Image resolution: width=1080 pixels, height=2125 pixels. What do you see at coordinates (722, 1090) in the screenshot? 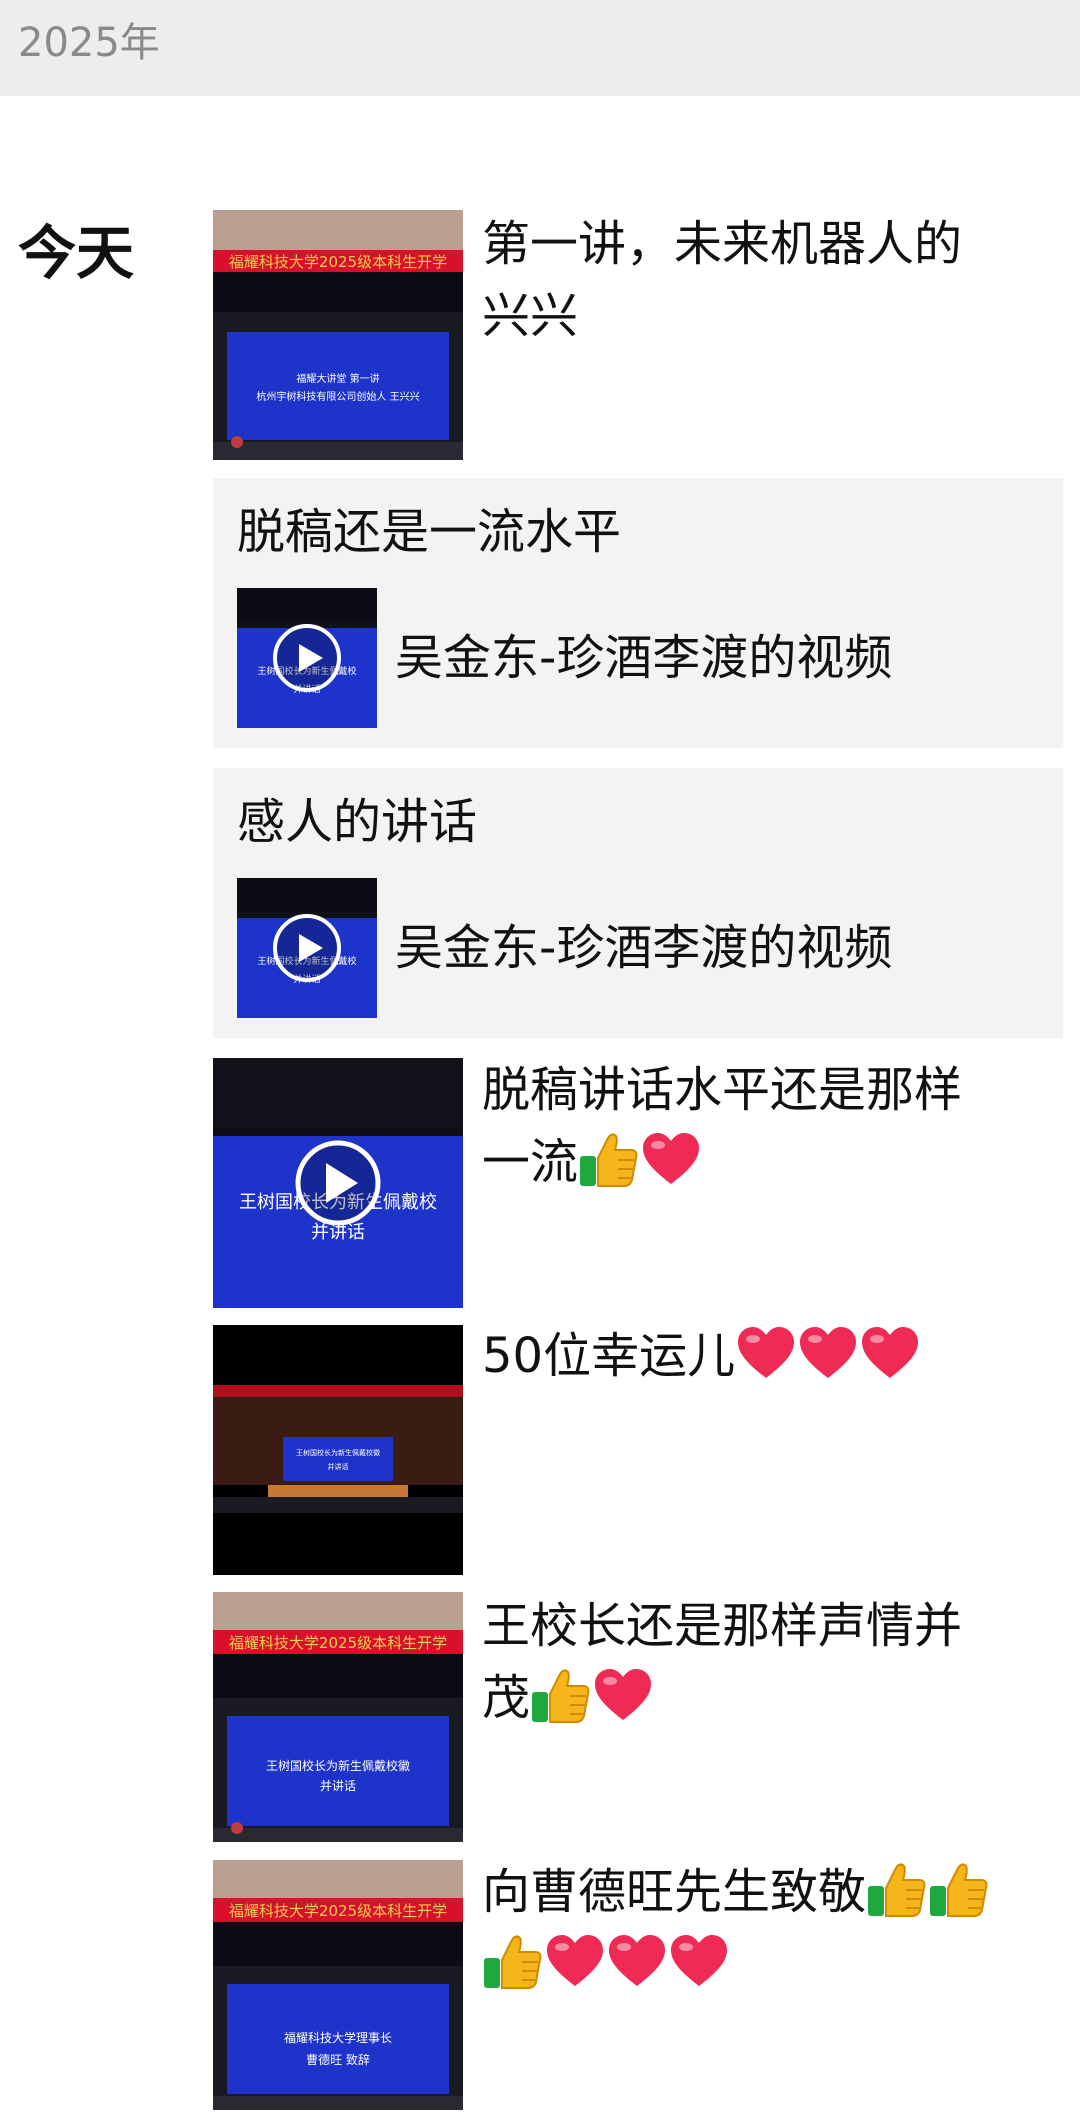
I see `caption-line: 脱稿讲话水平还是那样` at bounding box center [722, 1090].